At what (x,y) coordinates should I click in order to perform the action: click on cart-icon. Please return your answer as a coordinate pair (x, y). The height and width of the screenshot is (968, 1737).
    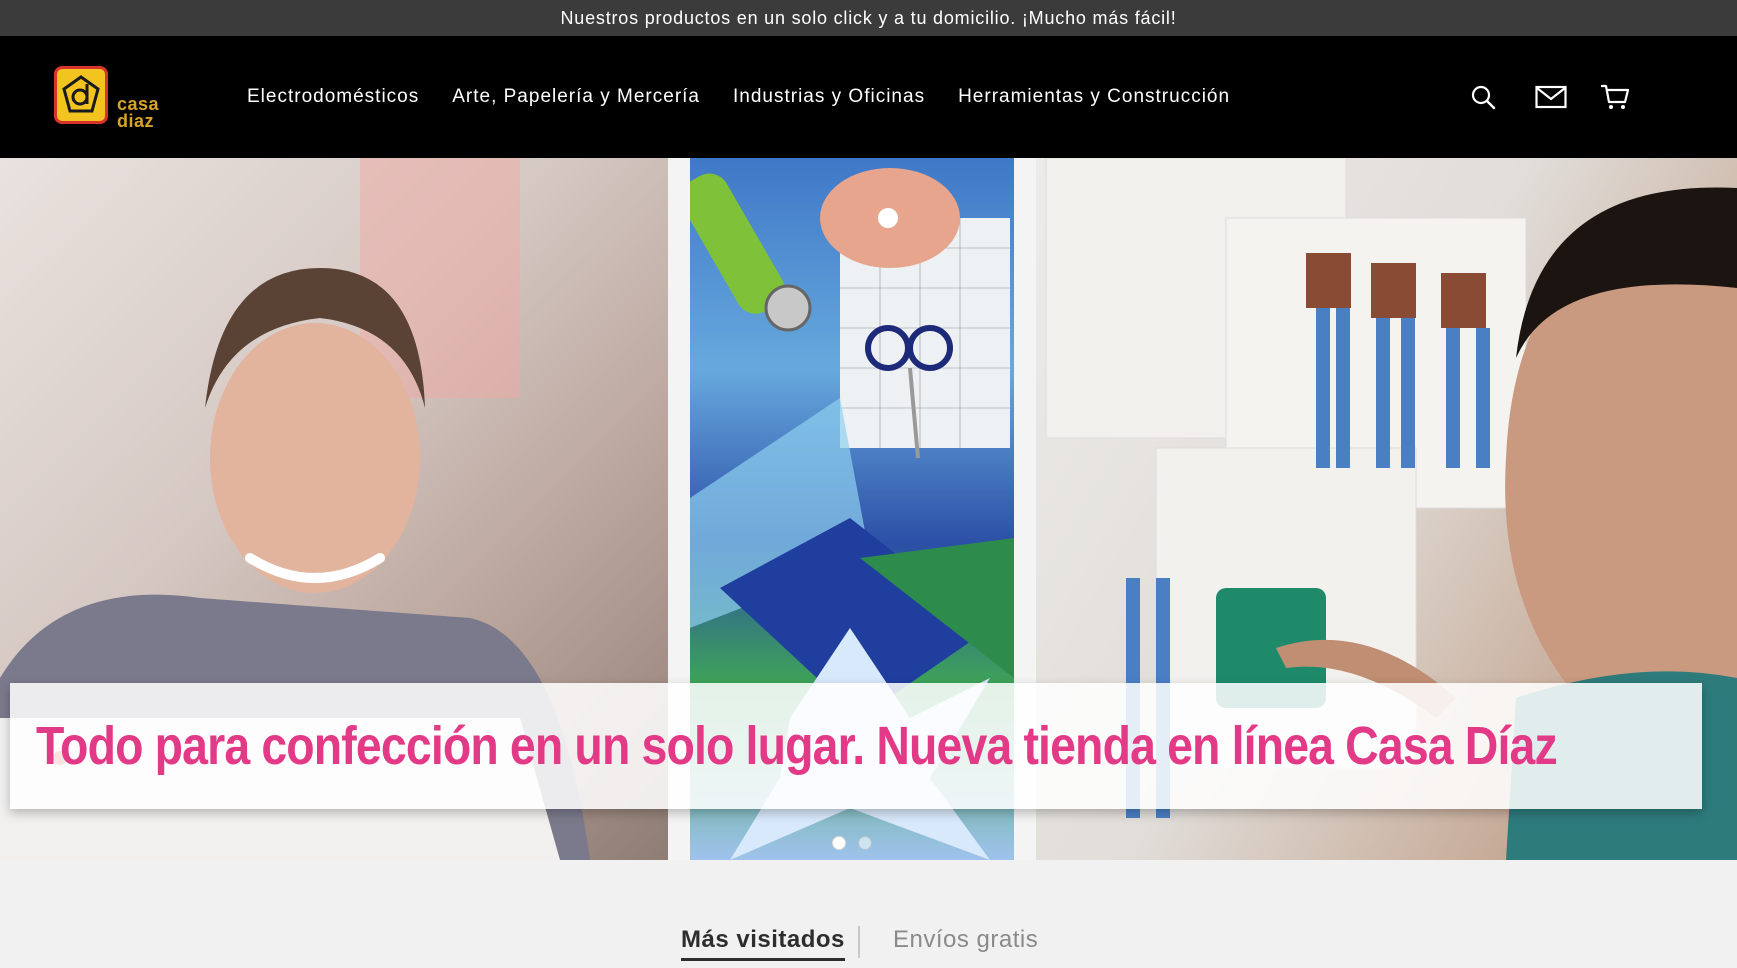
    Looking at the image, I should click on (1615, 97).